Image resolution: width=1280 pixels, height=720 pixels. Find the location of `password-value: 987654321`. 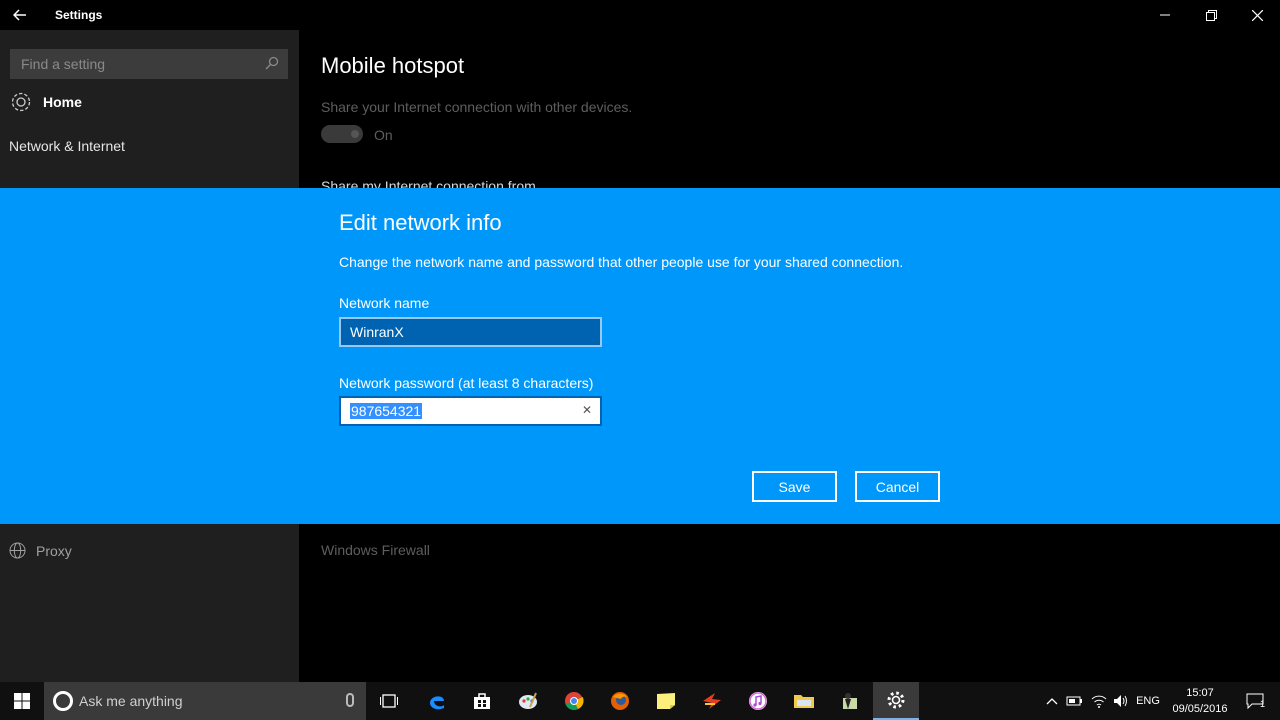

password-value: 987654321 is located at coordinates (386, 411).